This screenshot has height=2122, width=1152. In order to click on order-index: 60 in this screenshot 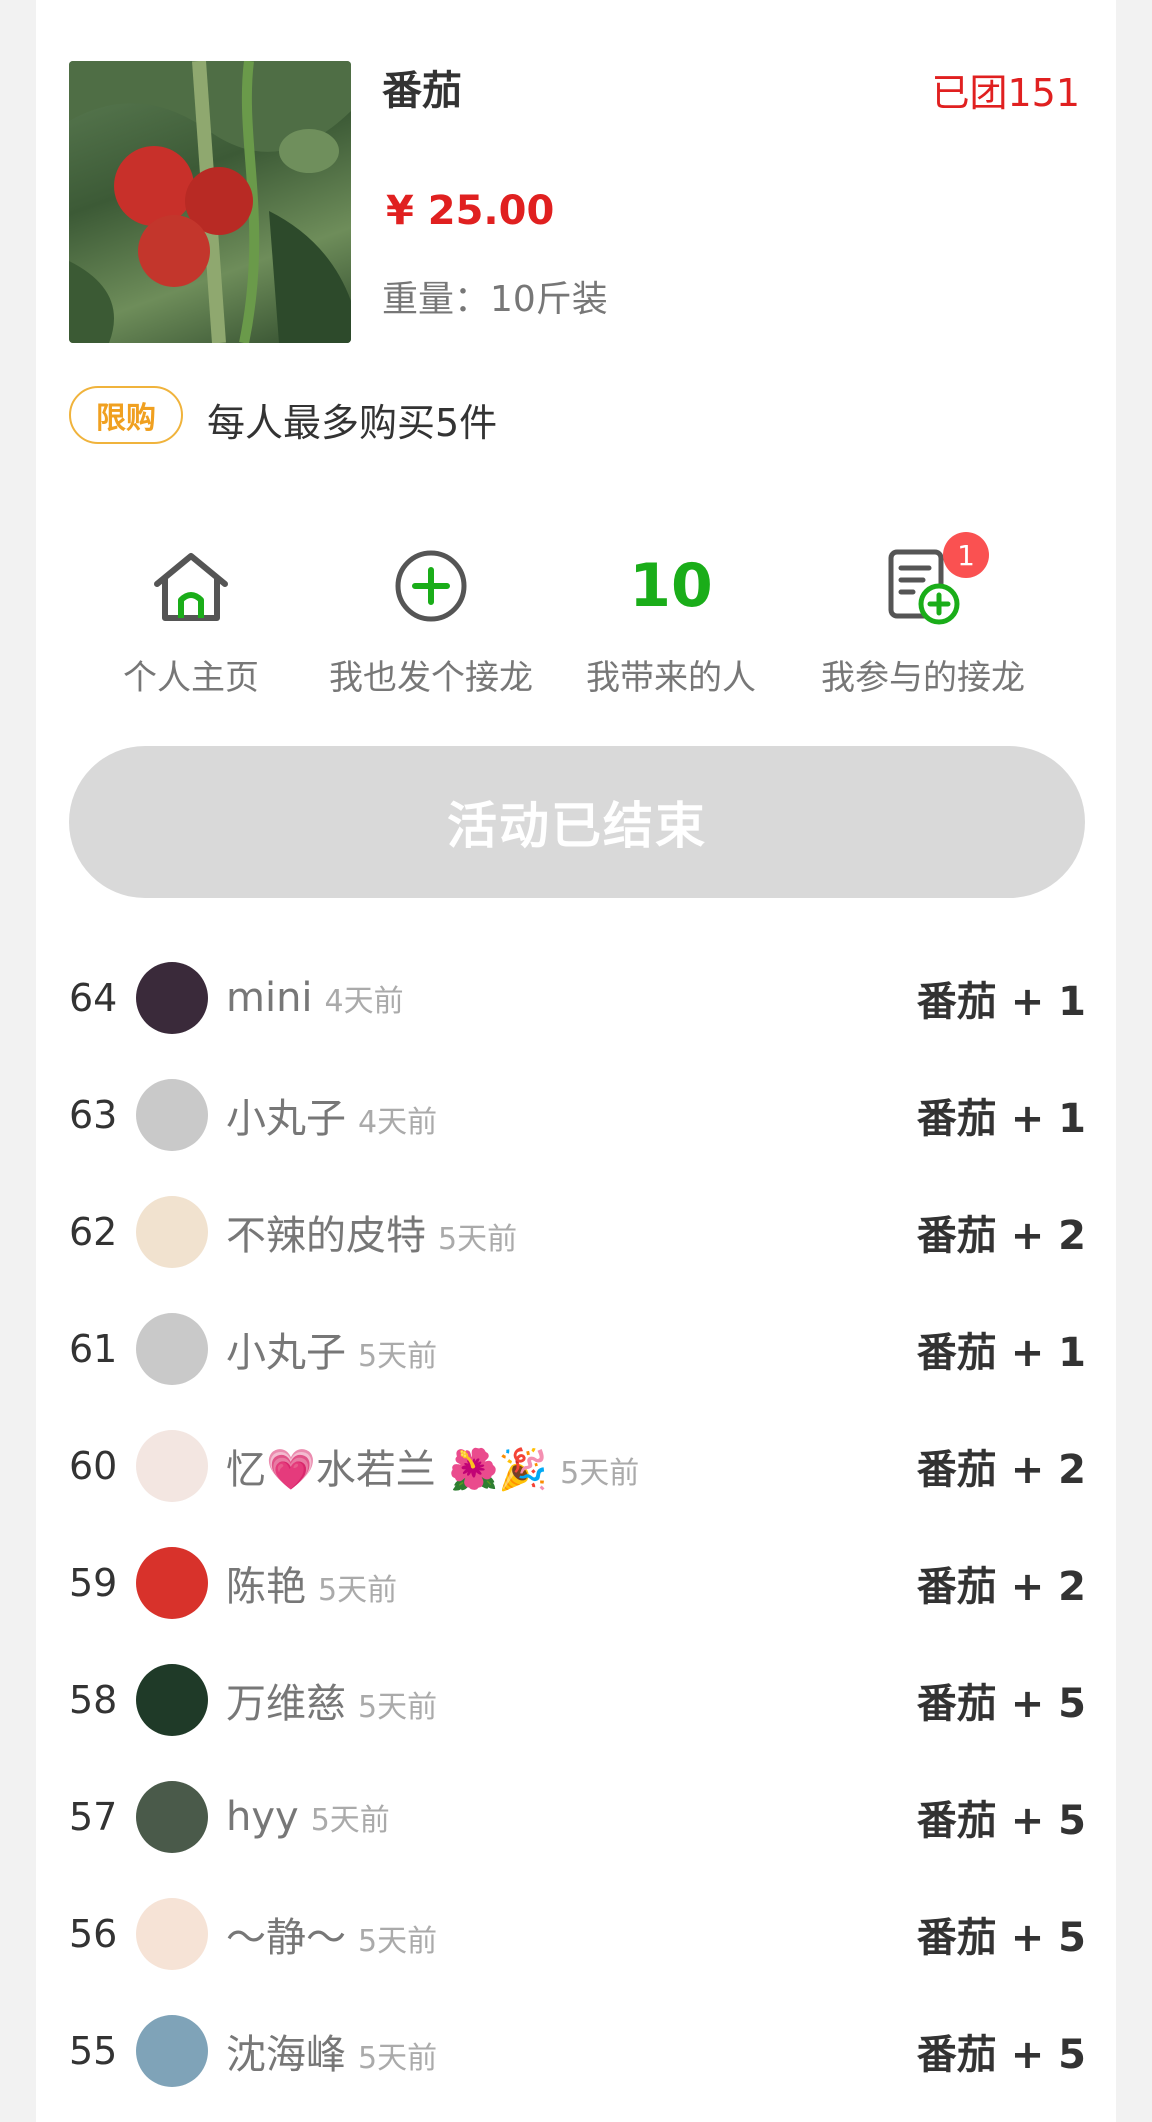, I will do `click(93, 1465)`.